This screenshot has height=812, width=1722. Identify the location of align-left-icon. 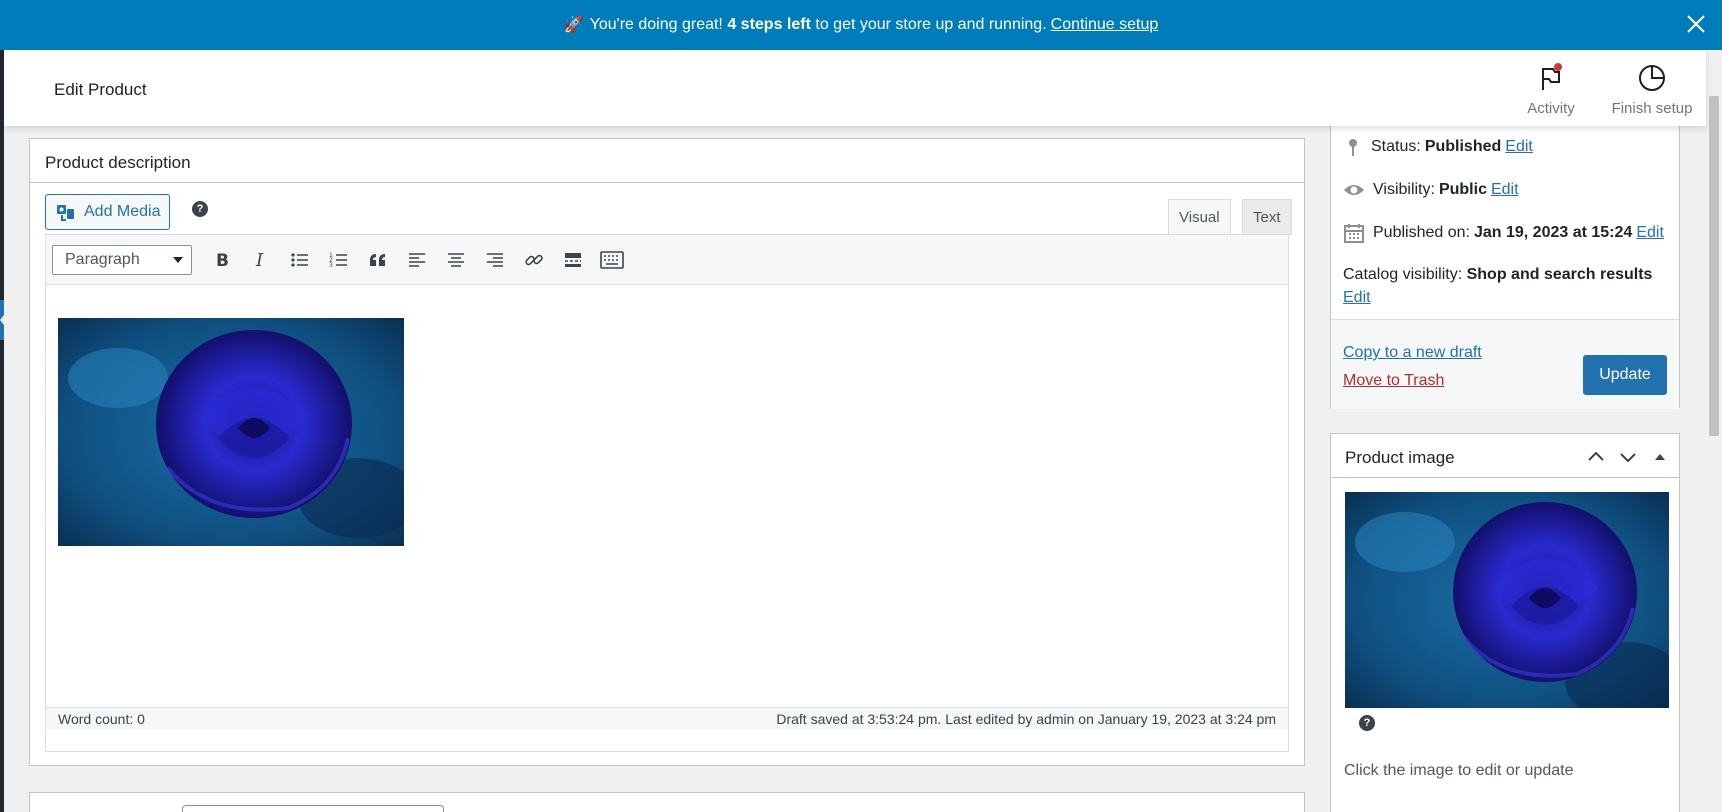
(416, 260).